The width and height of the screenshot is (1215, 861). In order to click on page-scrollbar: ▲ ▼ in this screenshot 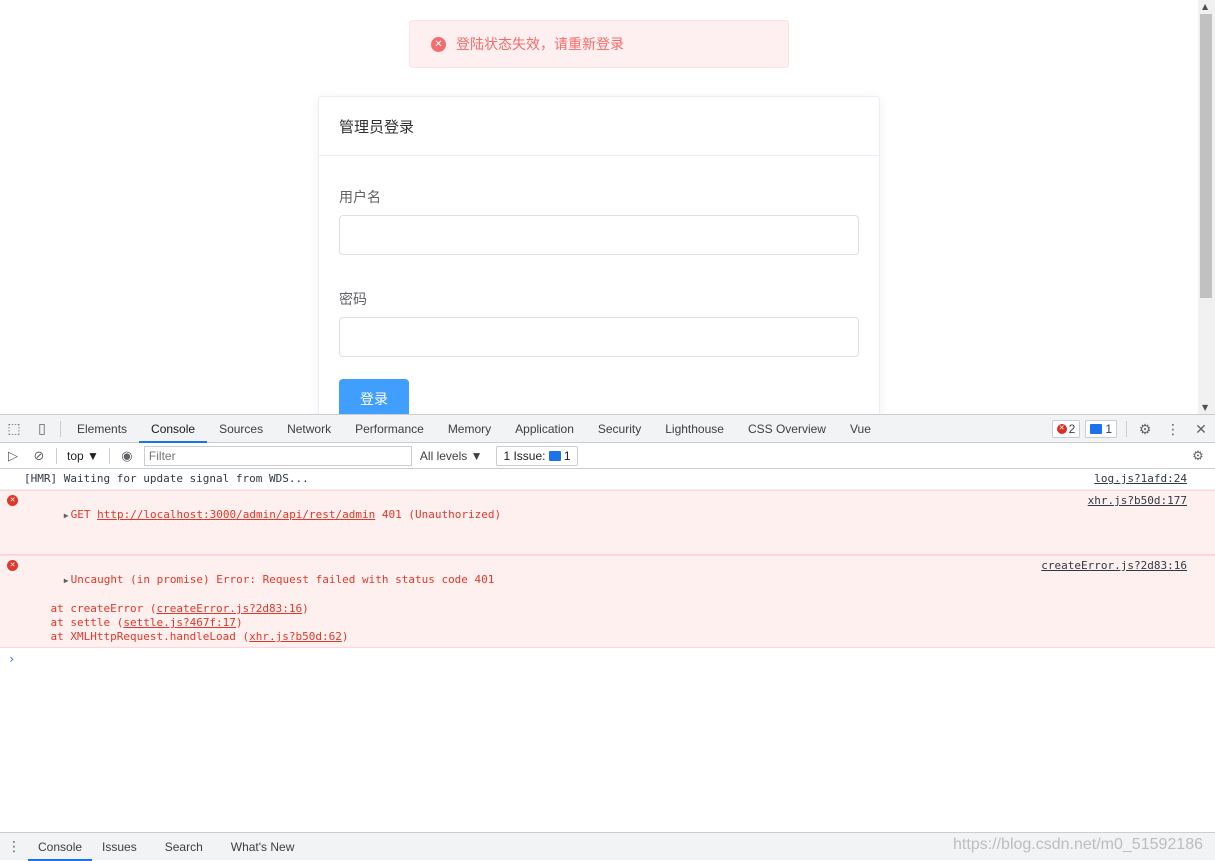, I will do `click(1206, 207)`.